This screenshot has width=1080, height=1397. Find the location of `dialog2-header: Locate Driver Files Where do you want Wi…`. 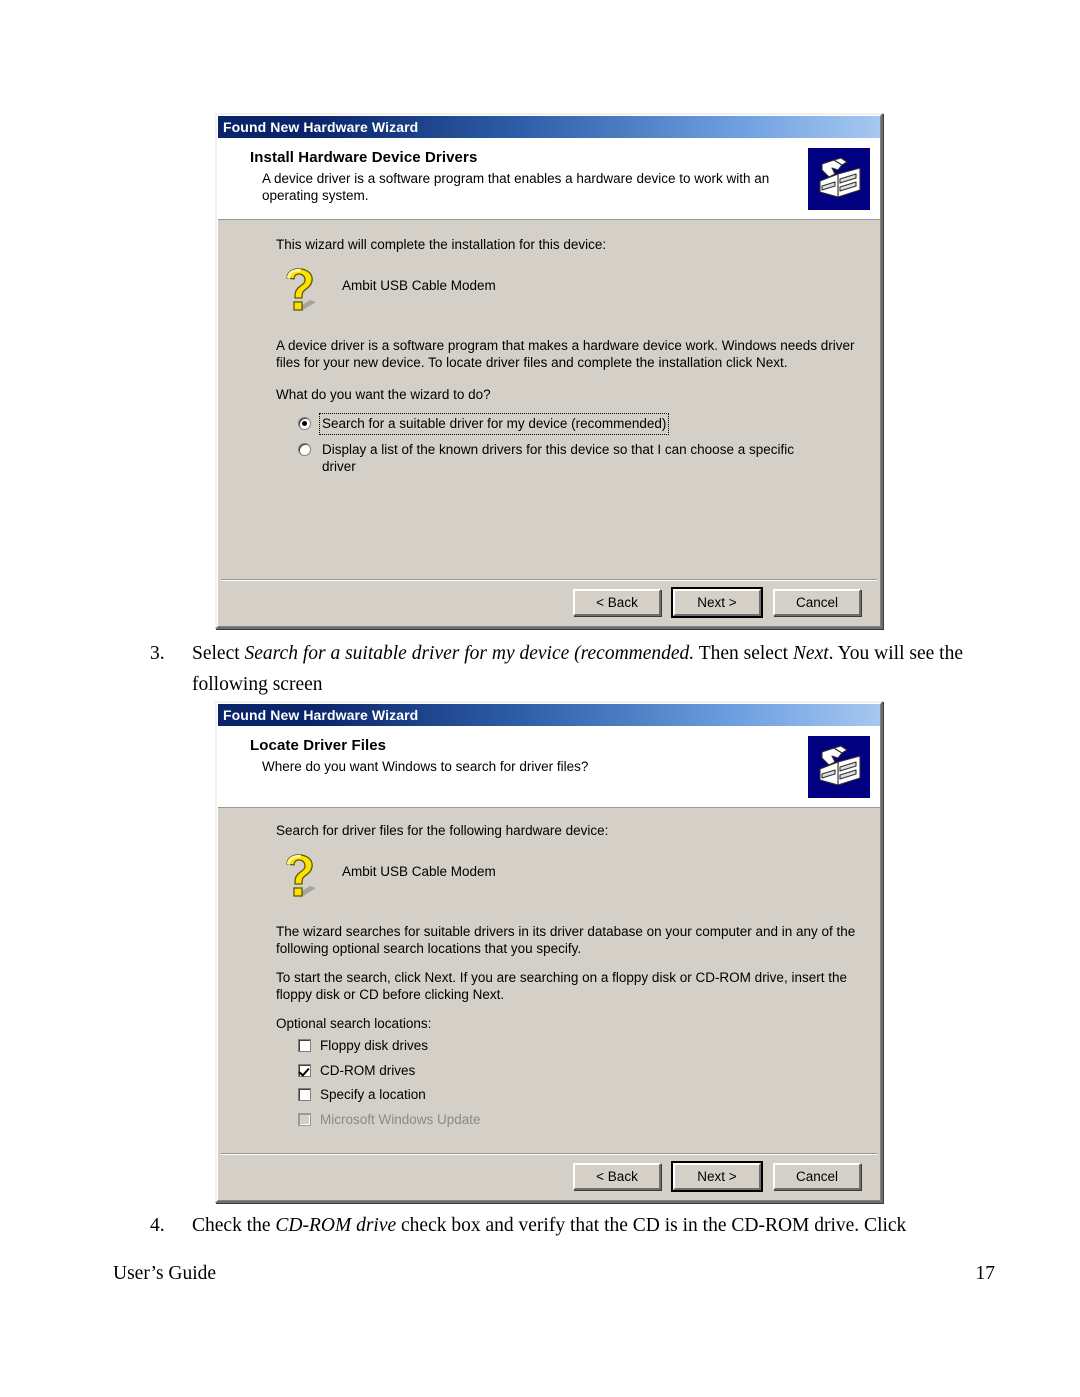

dialog2-header: Locate Driver Files Where do you want Wi… is located at coordinates (549, 767).